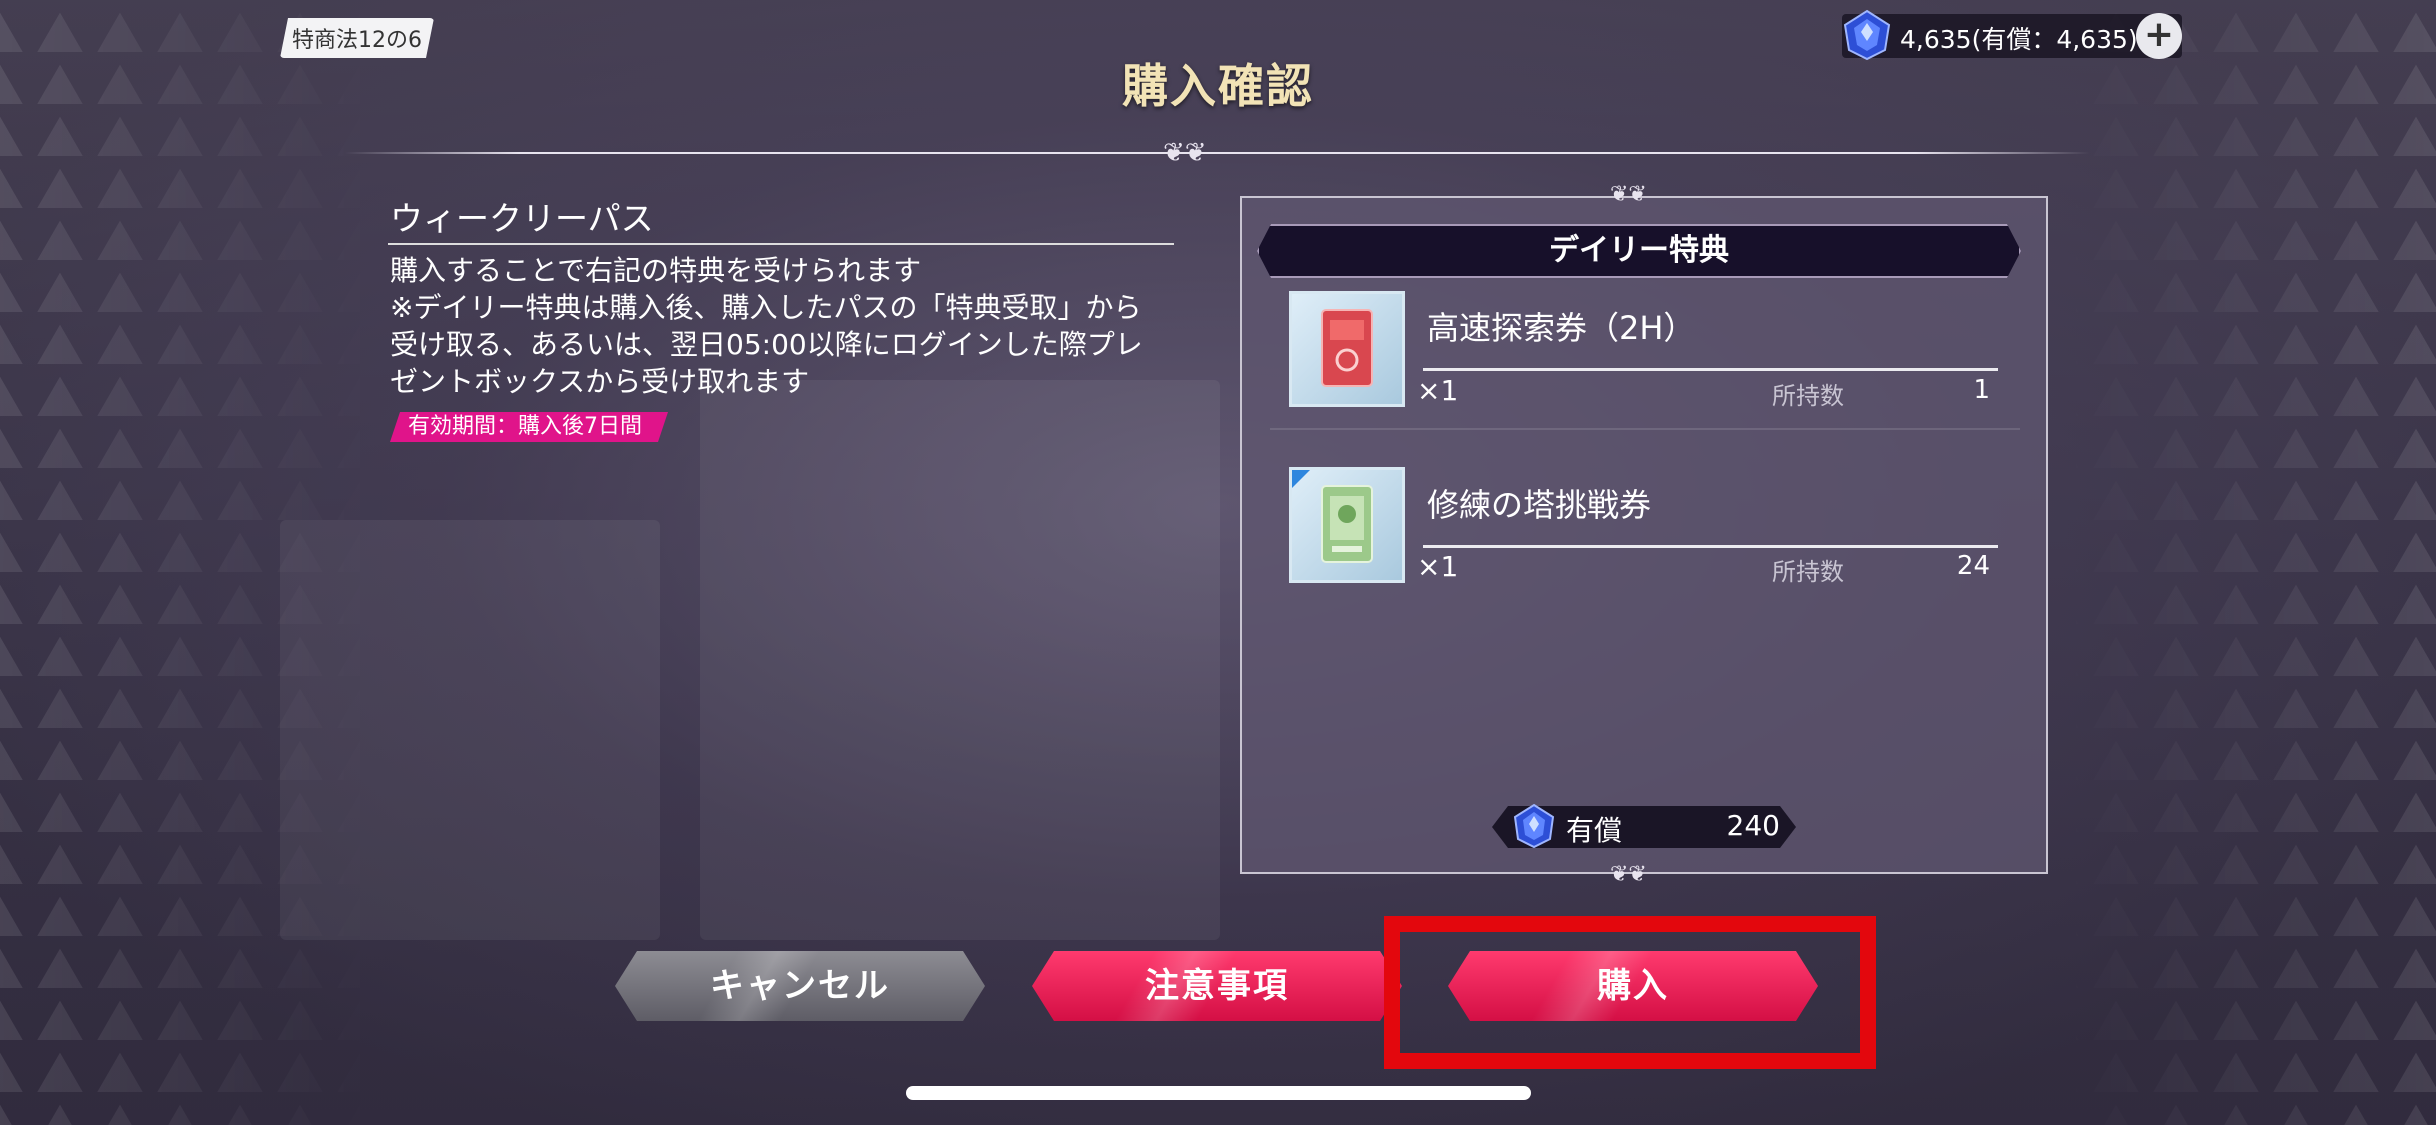  What do you see at coordinates (800, 986) in the screenshot?
I see `cancel-button: キャンセル` at bounding box center [800, 986].